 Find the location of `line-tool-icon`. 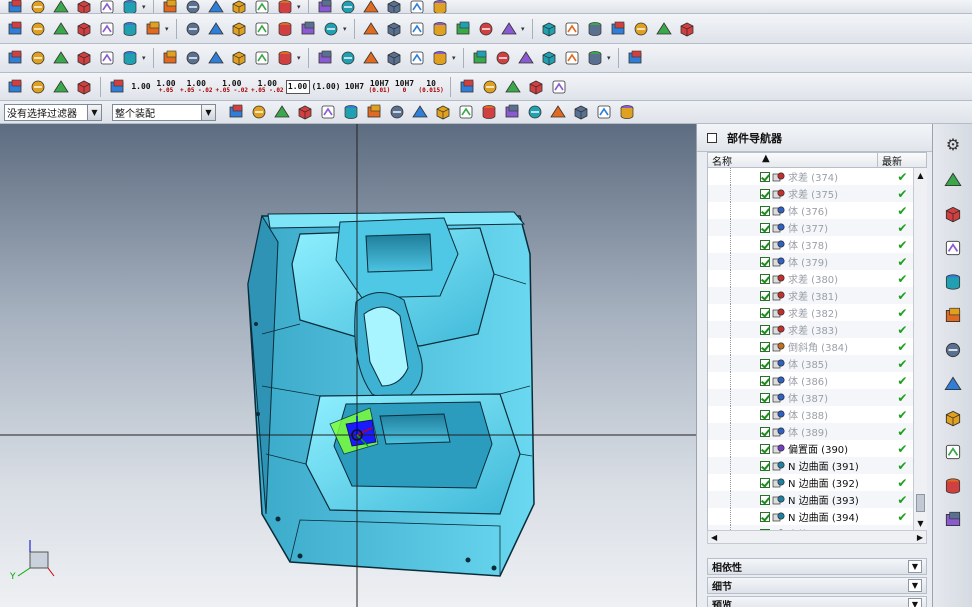

line-tool-icon is located at coordinates (417, 58).